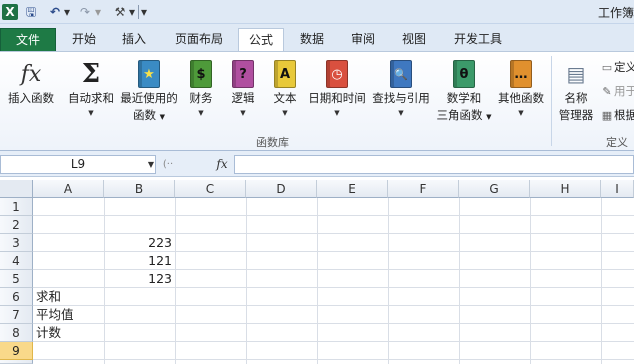 This screenshot has width=634, height=364. I want to click on insert-function-button: fx 插入函数, so click(31, 82).